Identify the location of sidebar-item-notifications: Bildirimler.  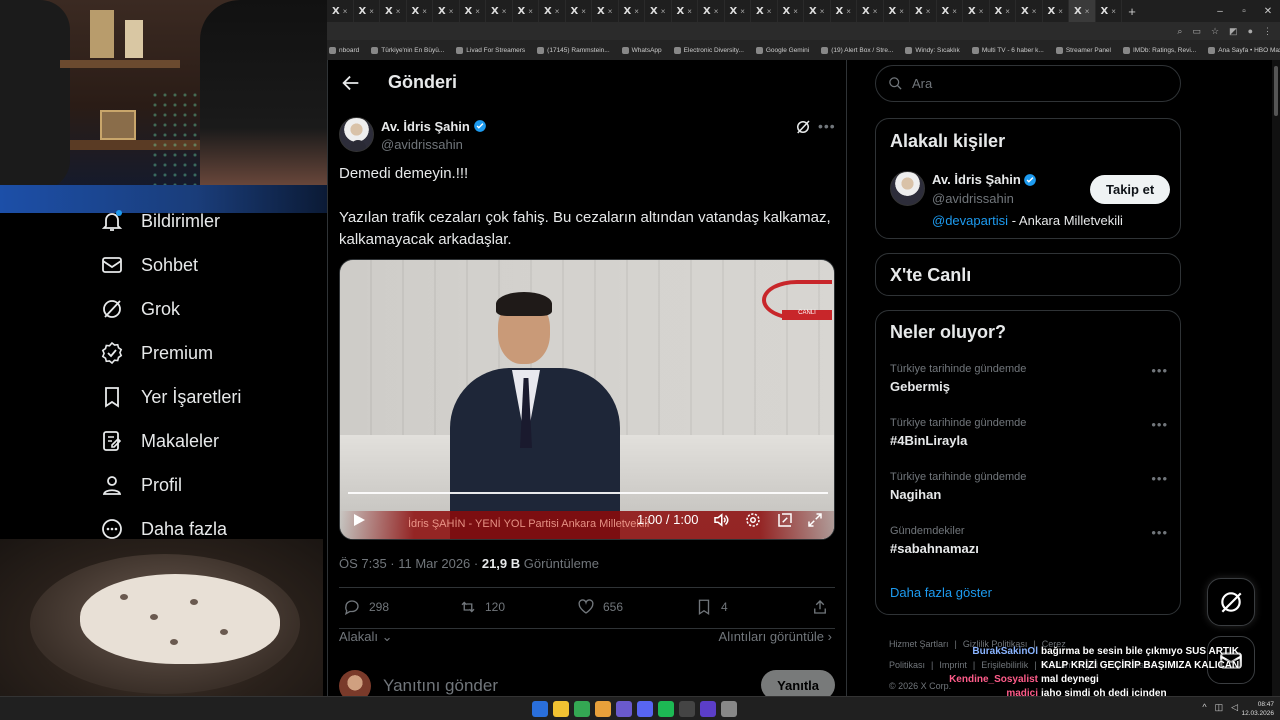
(160, 221).